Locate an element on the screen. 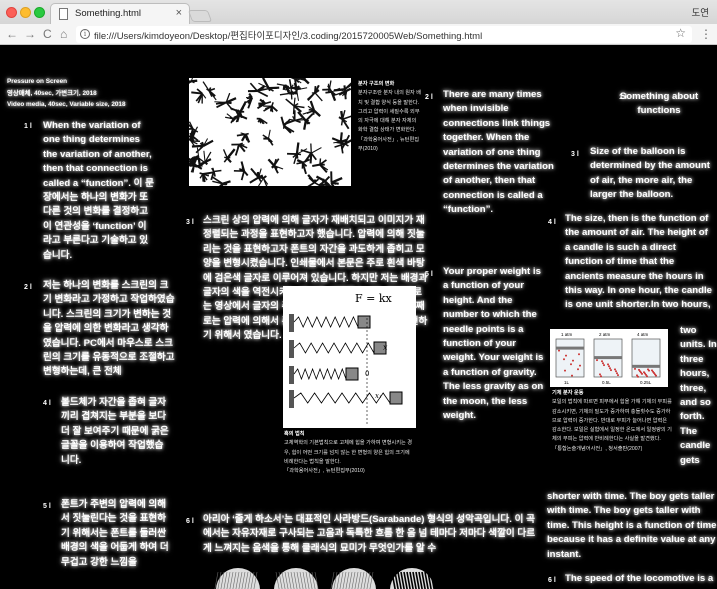 This screenshot has height=589, width=717. browser-tab: Something.html × is located at coordinates (120, 13).